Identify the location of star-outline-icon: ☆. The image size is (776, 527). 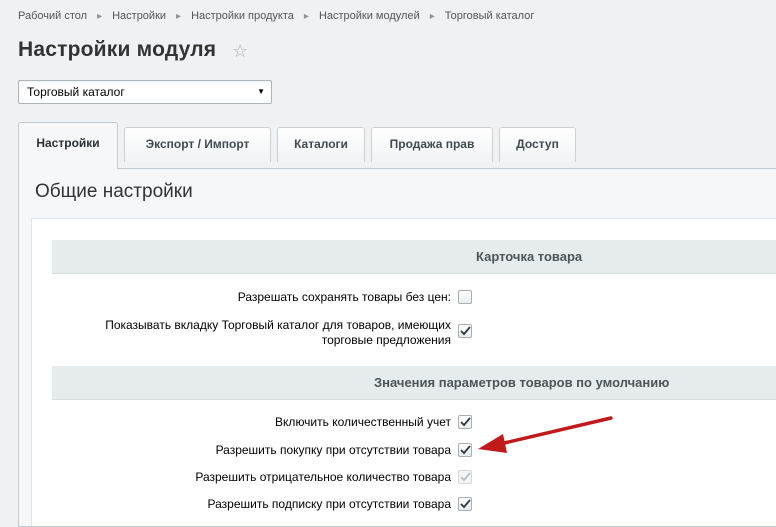
(240, 51).